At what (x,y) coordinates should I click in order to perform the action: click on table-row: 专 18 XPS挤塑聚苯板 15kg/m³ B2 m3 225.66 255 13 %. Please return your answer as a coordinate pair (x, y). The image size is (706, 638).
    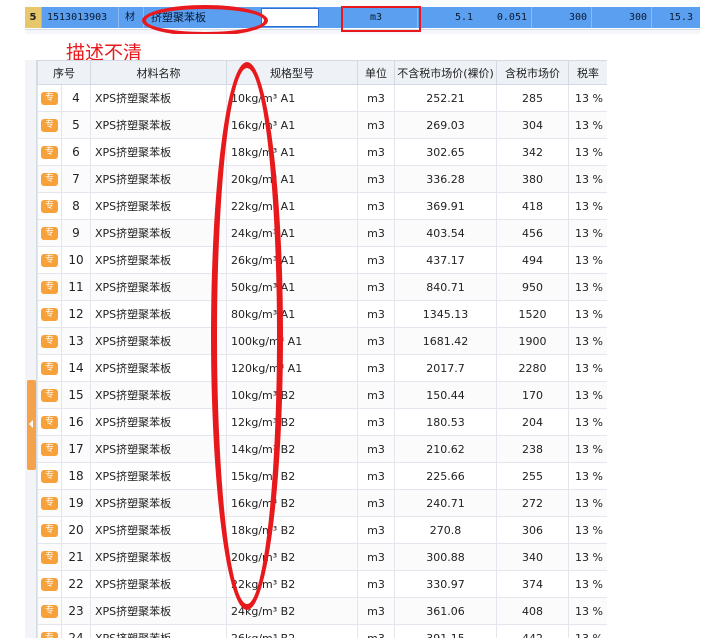
    Looking at the image, I should click on (322, 476).